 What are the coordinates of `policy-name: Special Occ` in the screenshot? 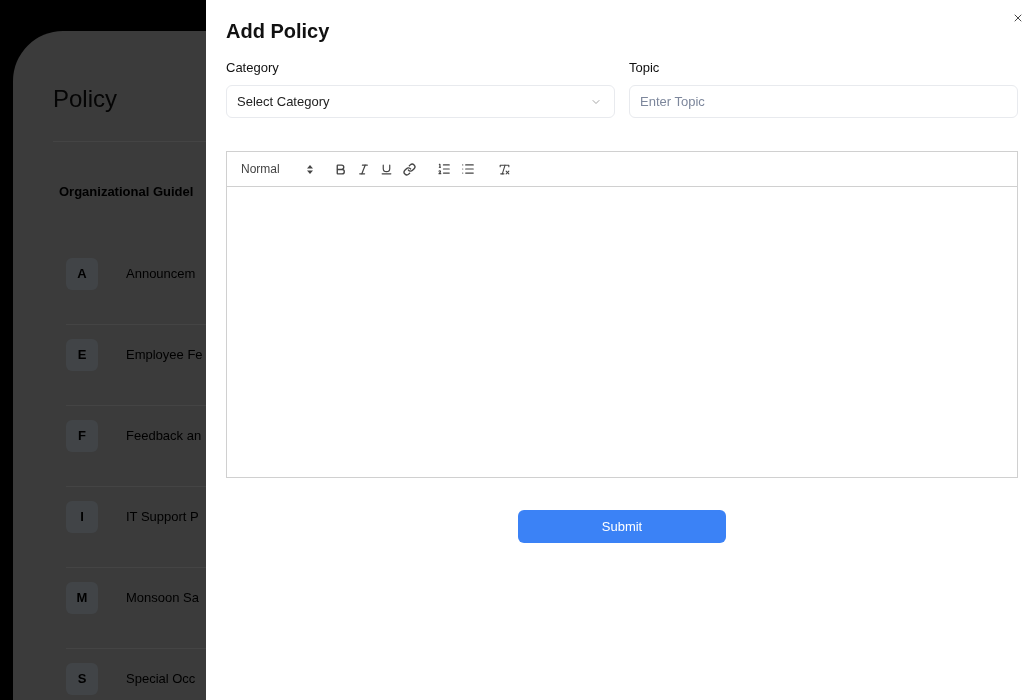 It's located at (161, 679).